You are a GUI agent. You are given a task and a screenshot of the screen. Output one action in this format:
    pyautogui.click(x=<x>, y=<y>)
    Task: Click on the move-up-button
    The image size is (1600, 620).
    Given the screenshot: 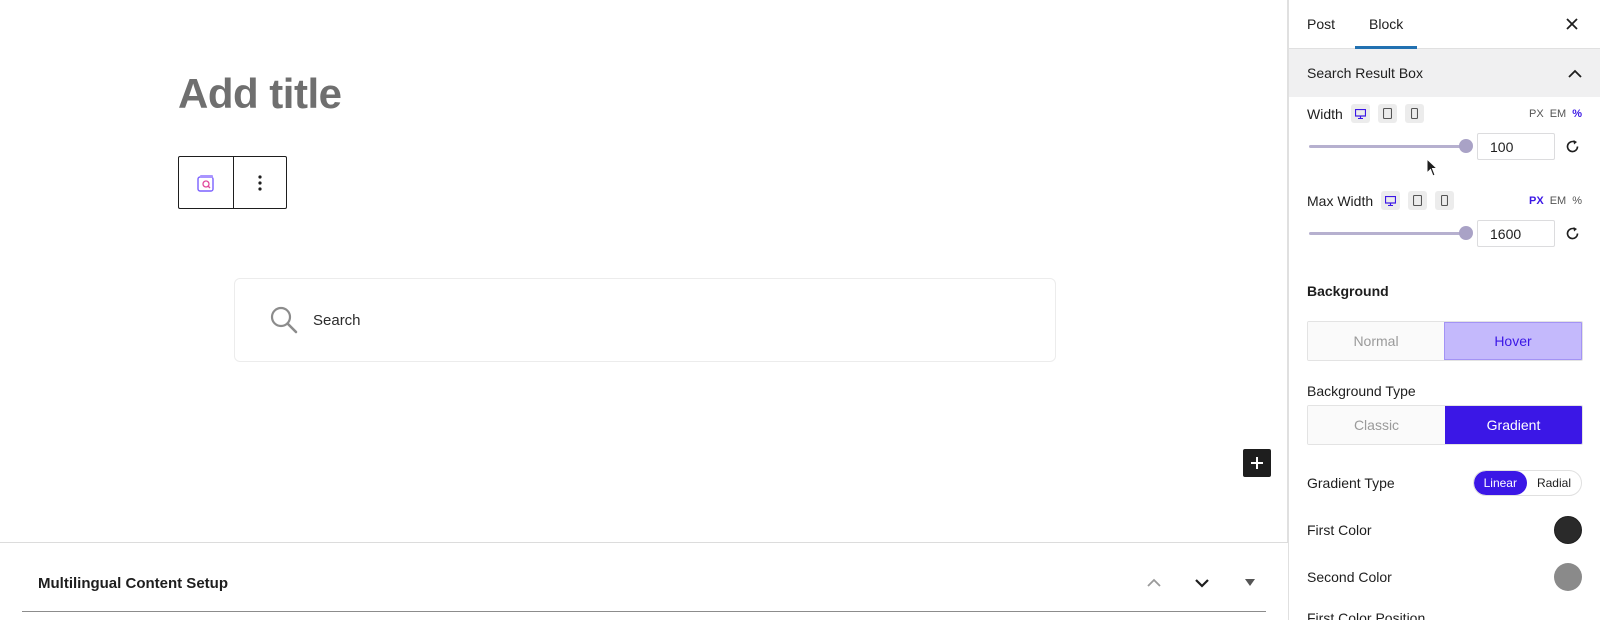 What is the action you would take?
    pyautogui.click(x=1154, y=583)
    